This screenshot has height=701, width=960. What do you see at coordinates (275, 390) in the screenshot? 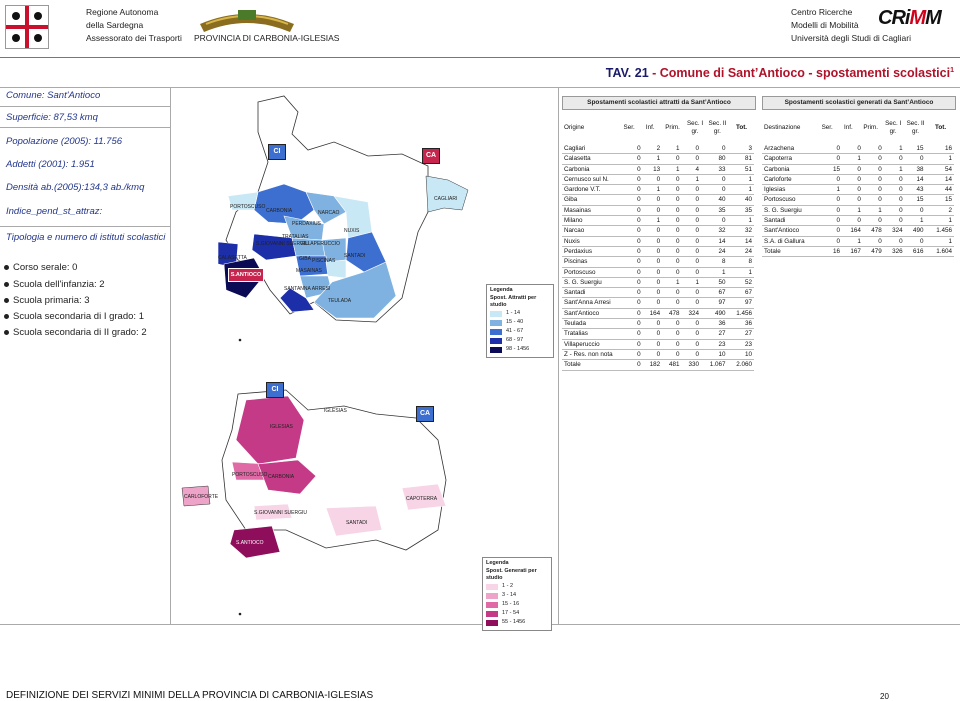
I see `ci-tag: CI` at bounding box center [275, 390].